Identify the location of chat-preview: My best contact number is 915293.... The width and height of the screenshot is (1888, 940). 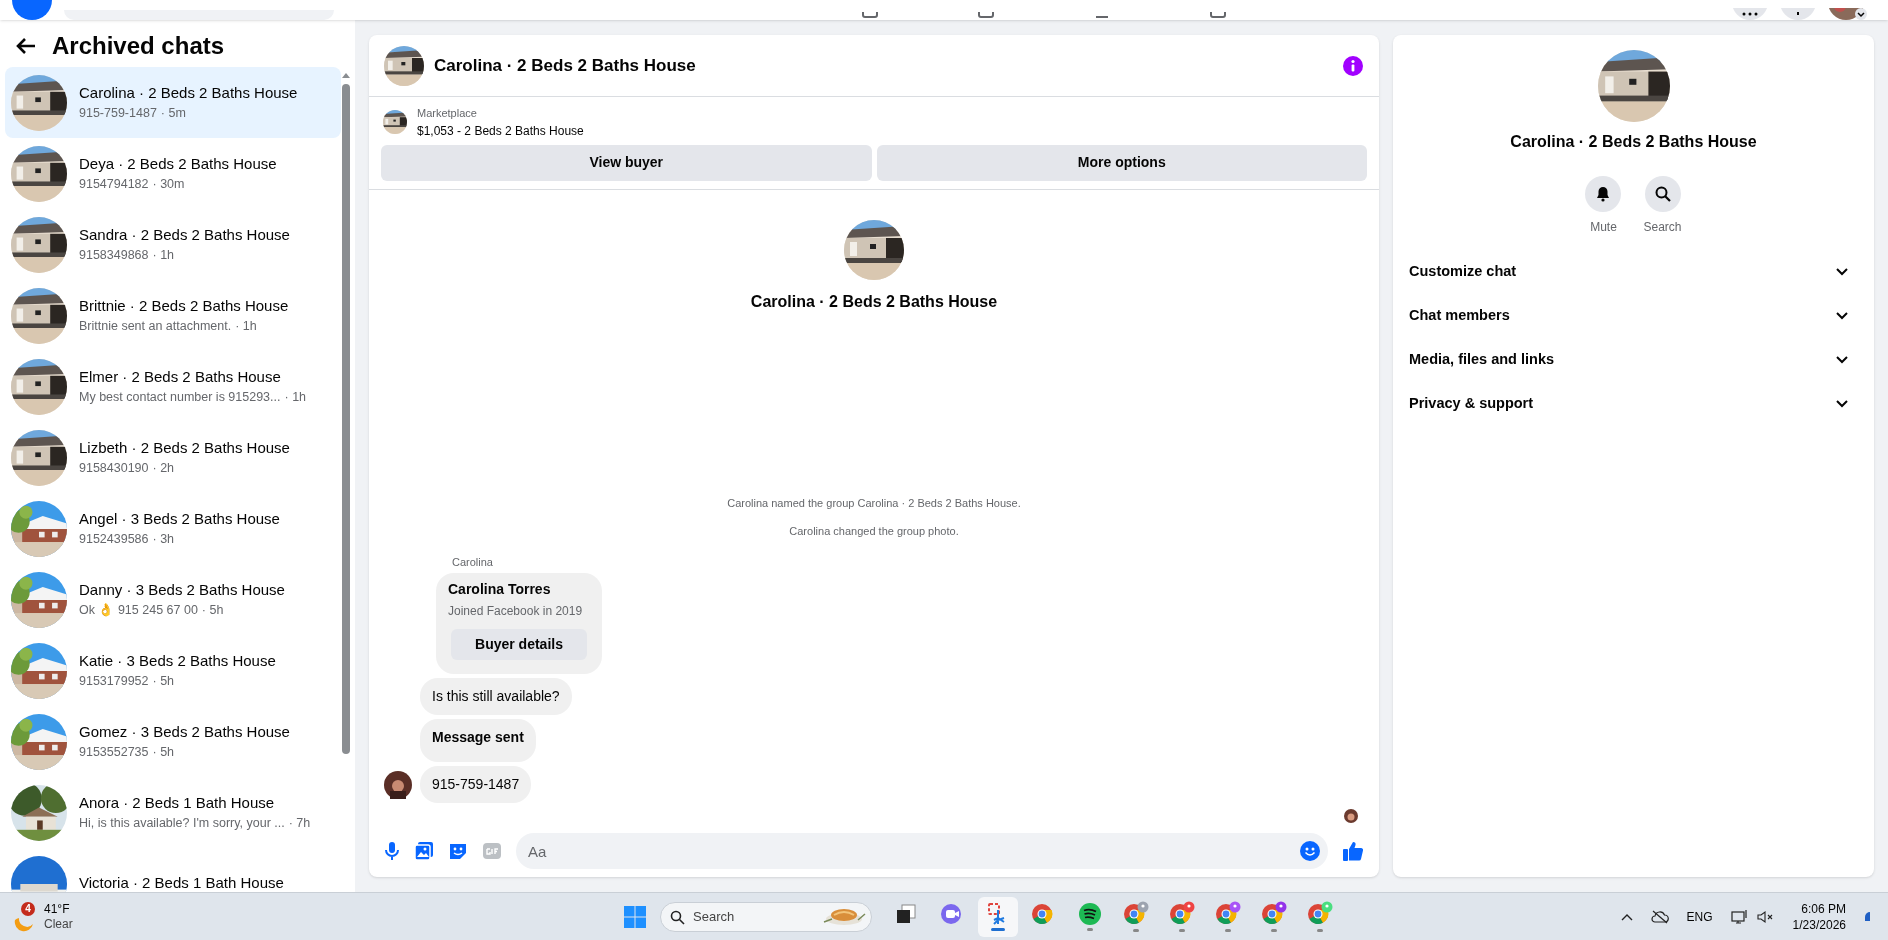
(180, 398).